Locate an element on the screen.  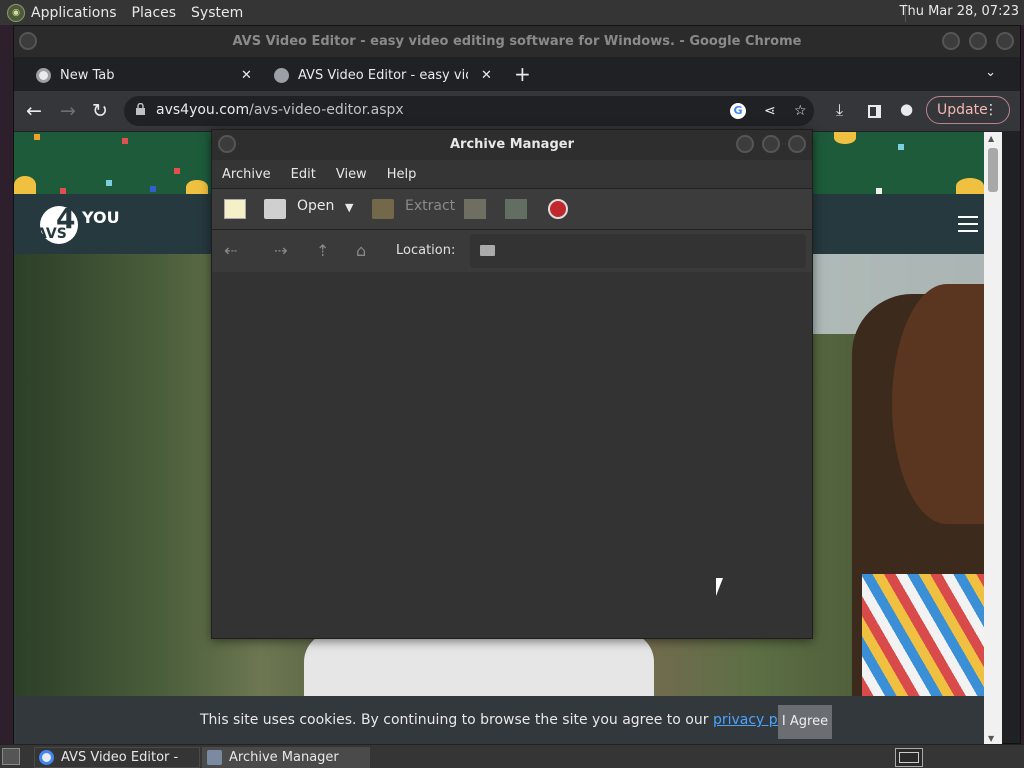
tab-avs-video-editor: AVS Video Editor - easy video ✕ is located at coordinates (385, 75).